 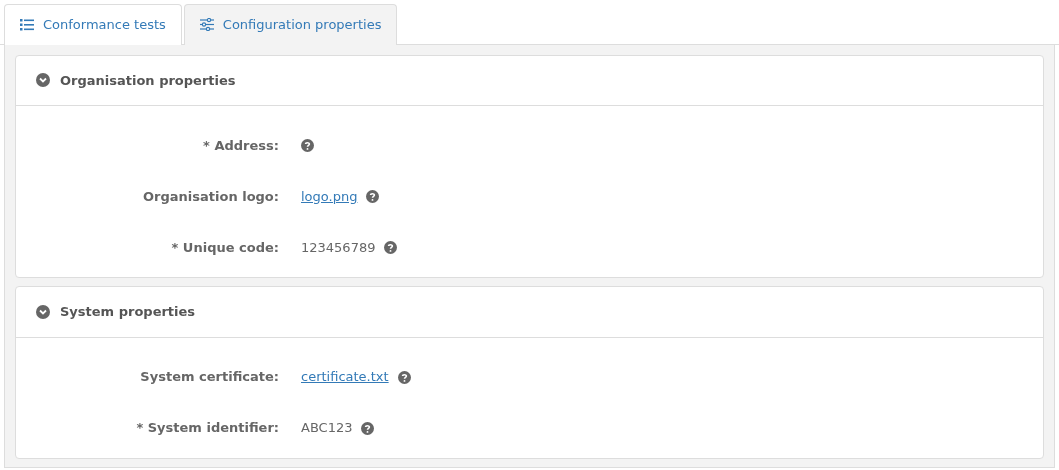 I want to click on property-label: * Unique code:, so click(x=225, y=247).